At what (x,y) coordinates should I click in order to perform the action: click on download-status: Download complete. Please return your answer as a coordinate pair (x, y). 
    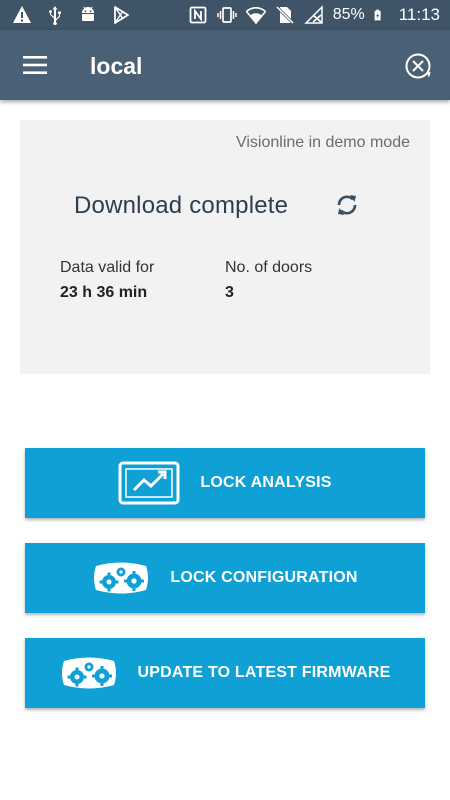
    Looking at the image, I should click on (181, 205).